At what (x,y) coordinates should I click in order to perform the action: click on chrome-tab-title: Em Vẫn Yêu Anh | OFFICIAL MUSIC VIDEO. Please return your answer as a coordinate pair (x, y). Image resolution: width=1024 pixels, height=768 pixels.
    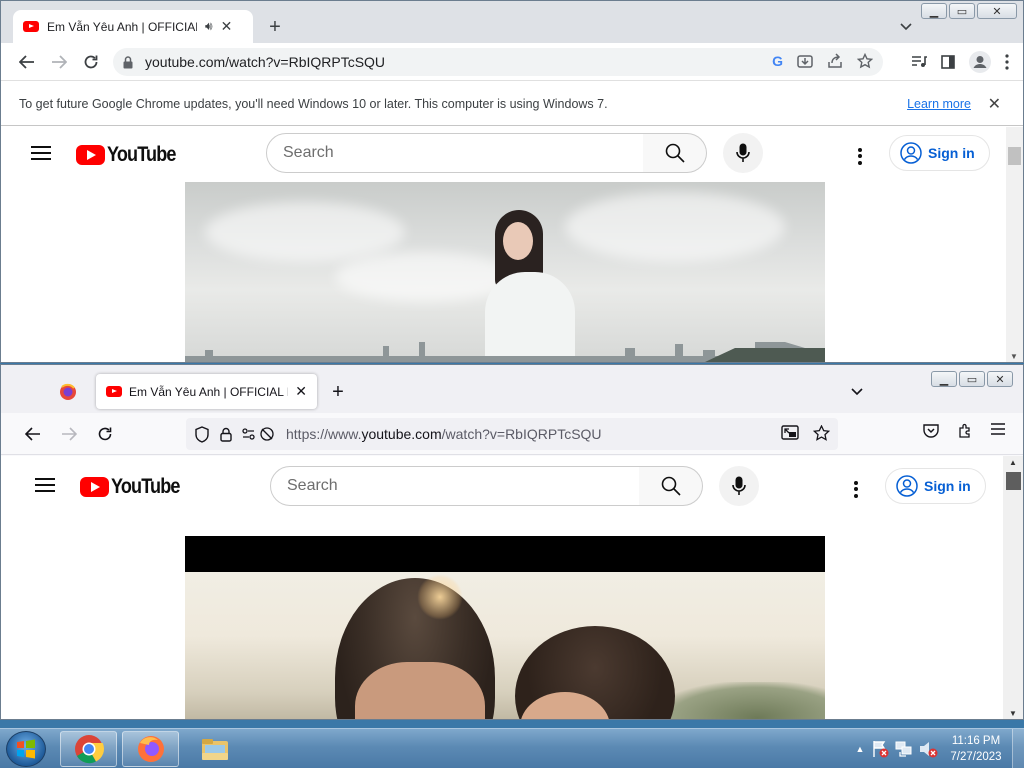
    Looking at the image, I should click on (122, 26).